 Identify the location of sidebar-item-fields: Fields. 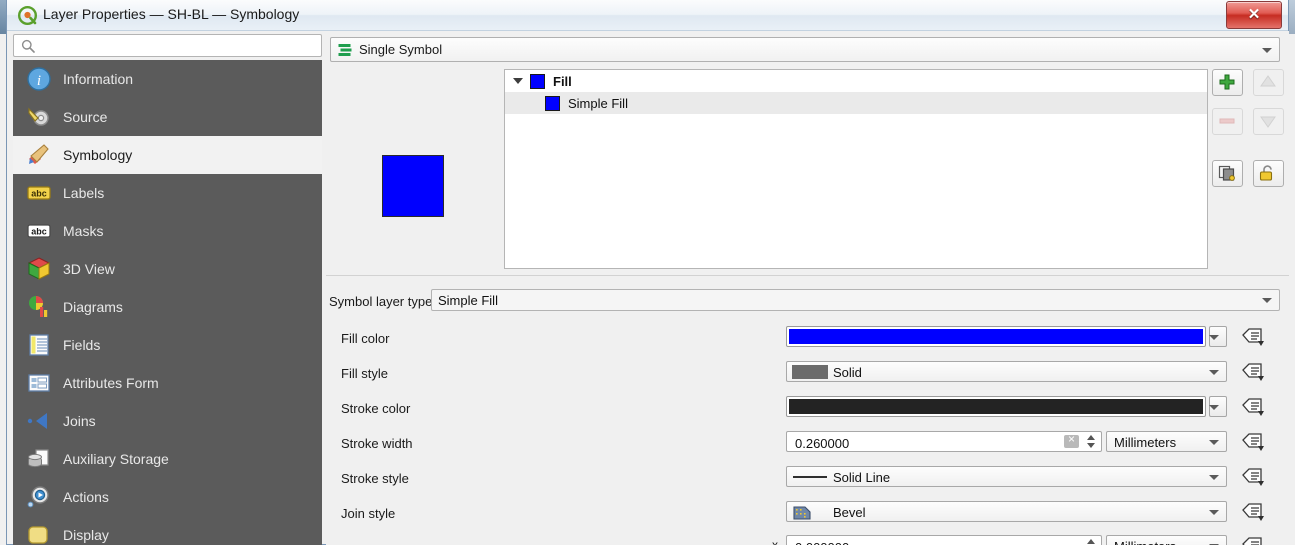
(167, 345).